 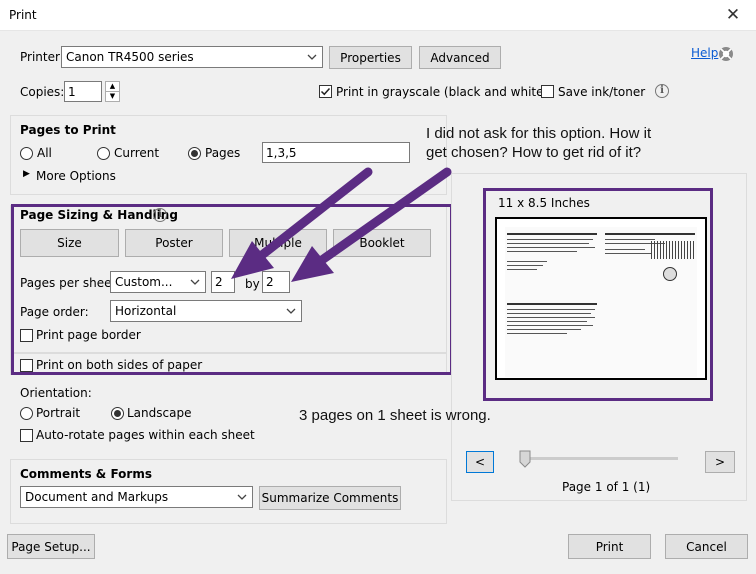 I want to click on annotation-arrows, so click(x=341, y=224).